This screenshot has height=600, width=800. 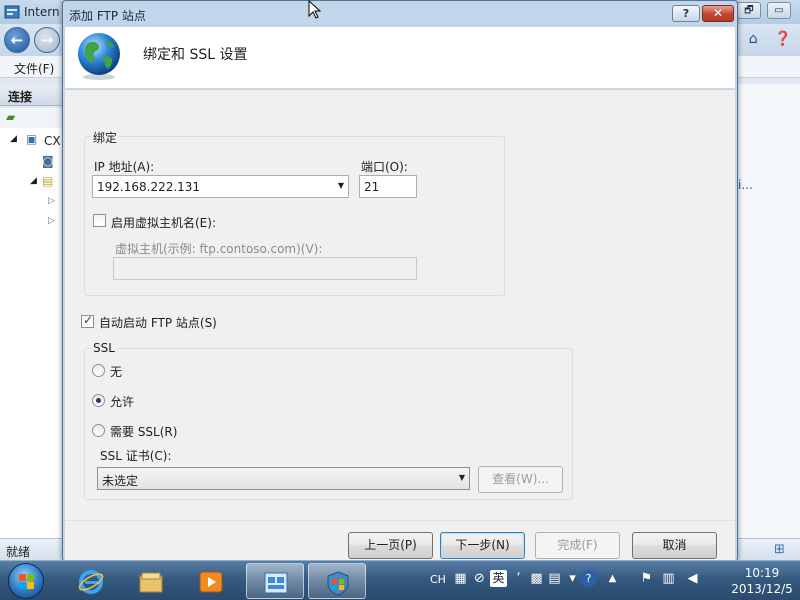 I want to click on media-player-icon, so click(x=211, y=582).